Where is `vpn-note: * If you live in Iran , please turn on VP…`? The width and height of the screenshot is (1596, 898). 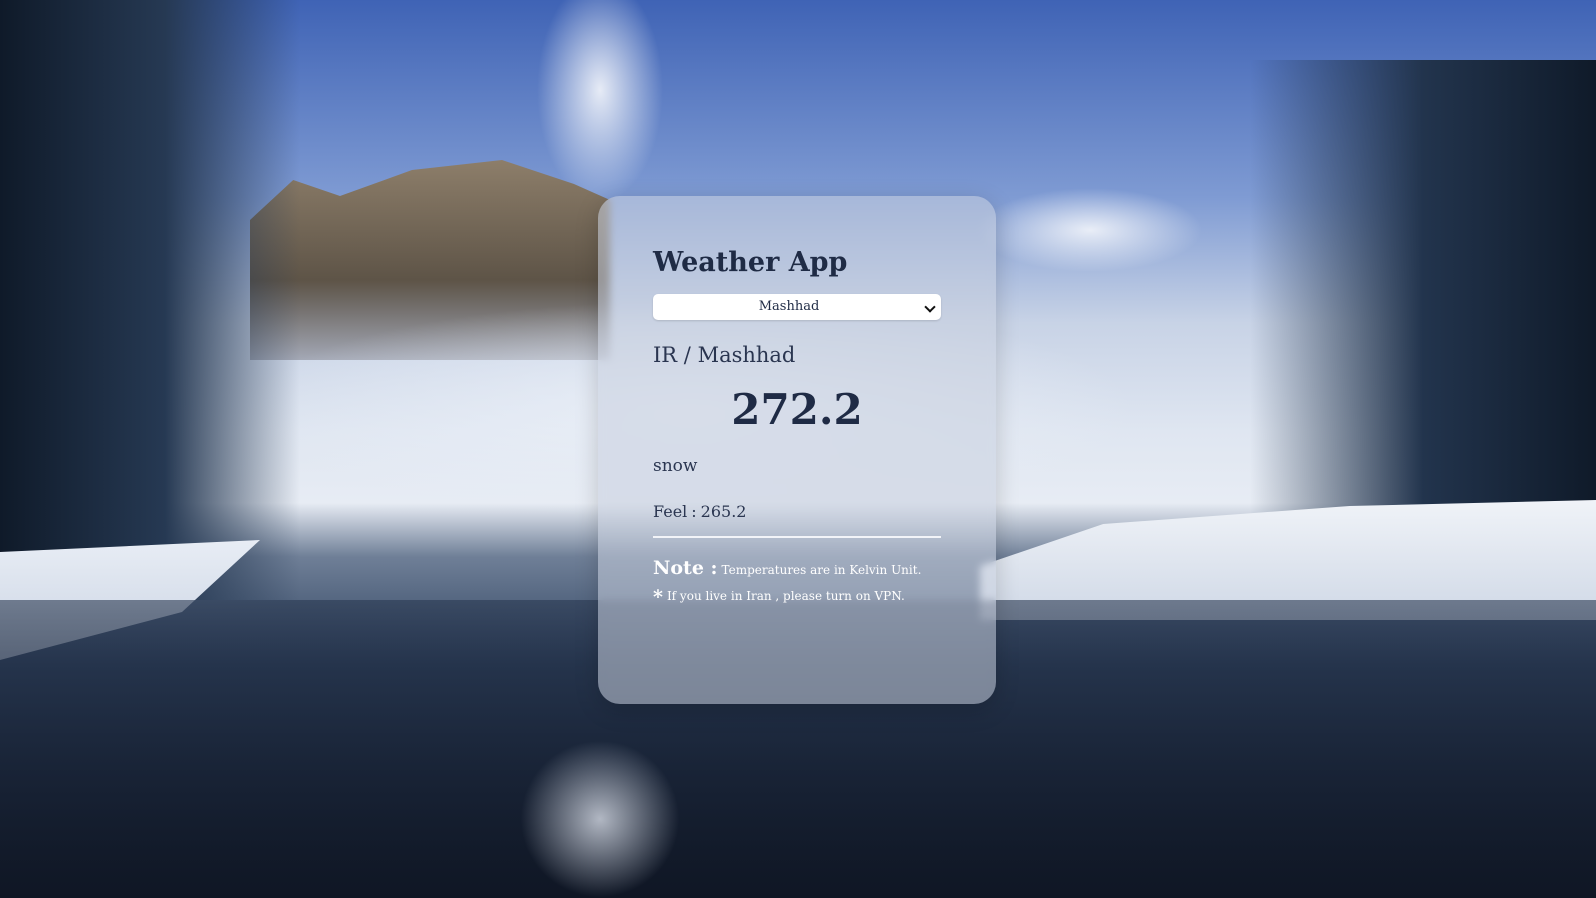
vpn-note: * If you live in Iran , please turn on VP… is located at coordinates (797, 596).